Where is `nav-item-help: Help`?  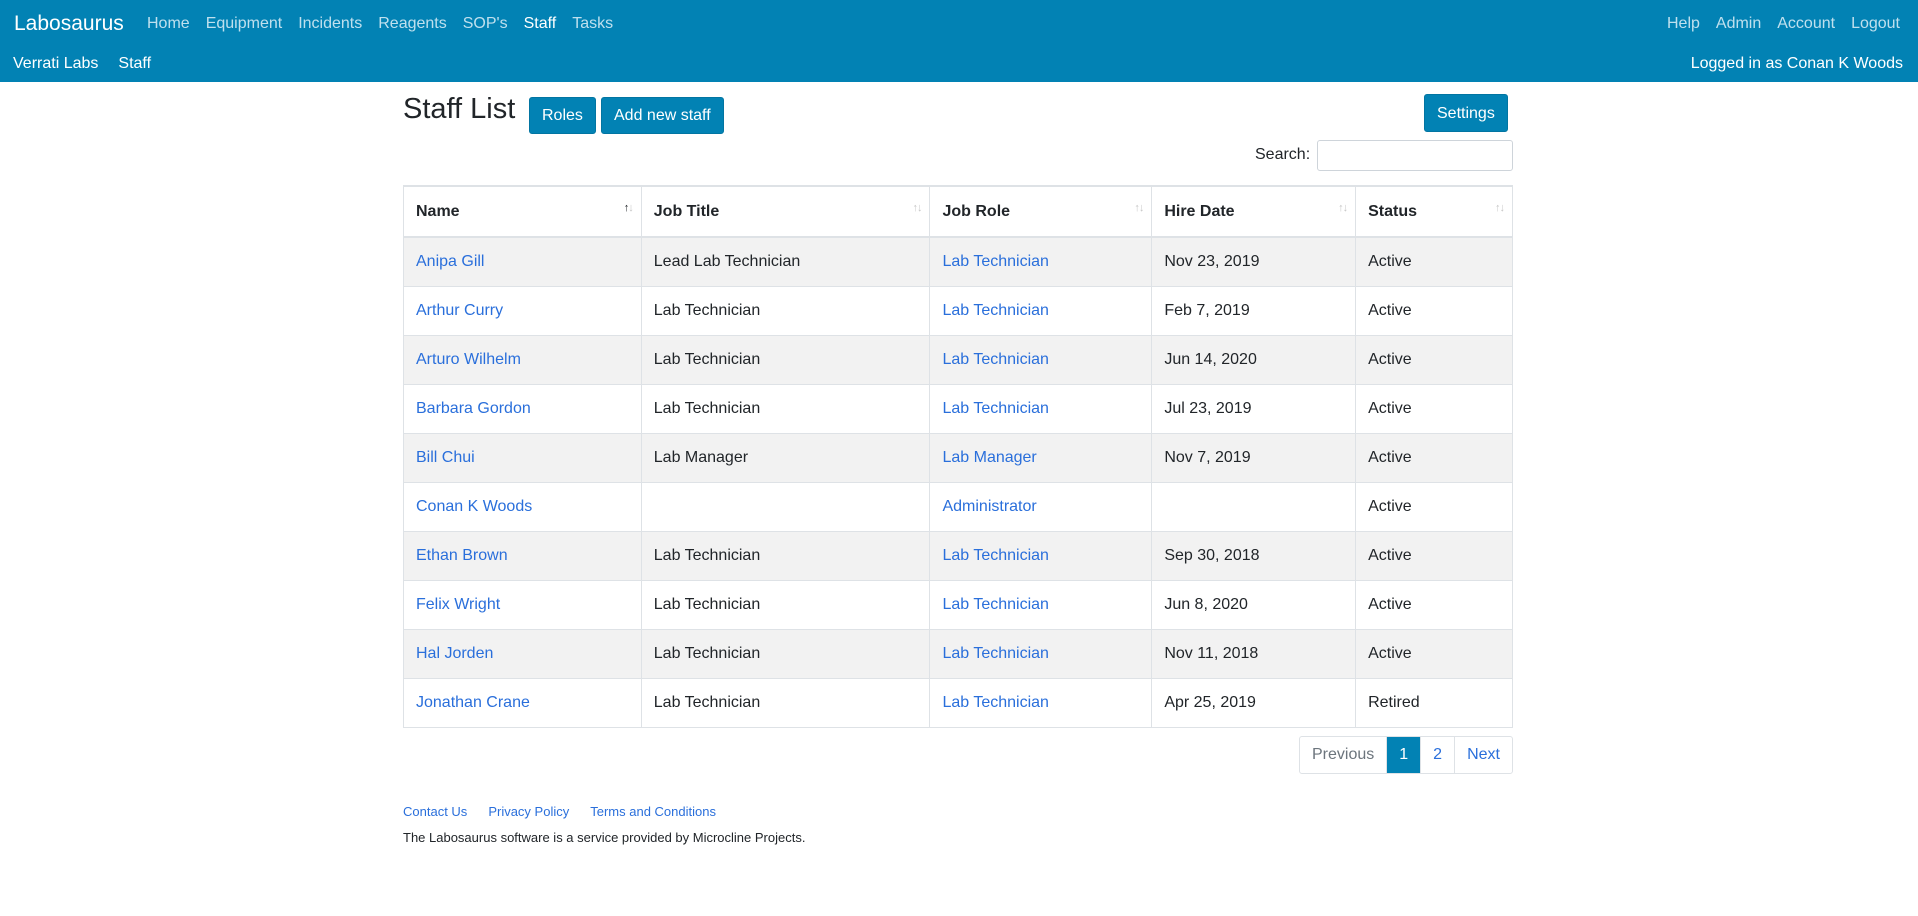 nav-item-help: Help is located at coordinates (1683, 24).